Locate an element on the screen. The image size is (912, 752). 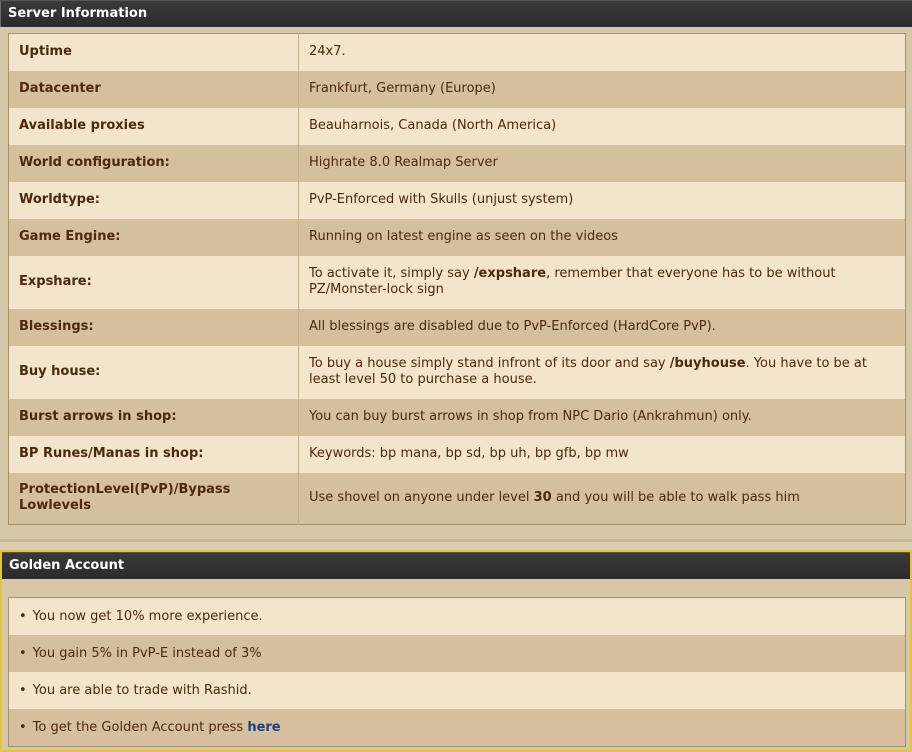
row-key: Expshare: is located at coordinates (153, 282).